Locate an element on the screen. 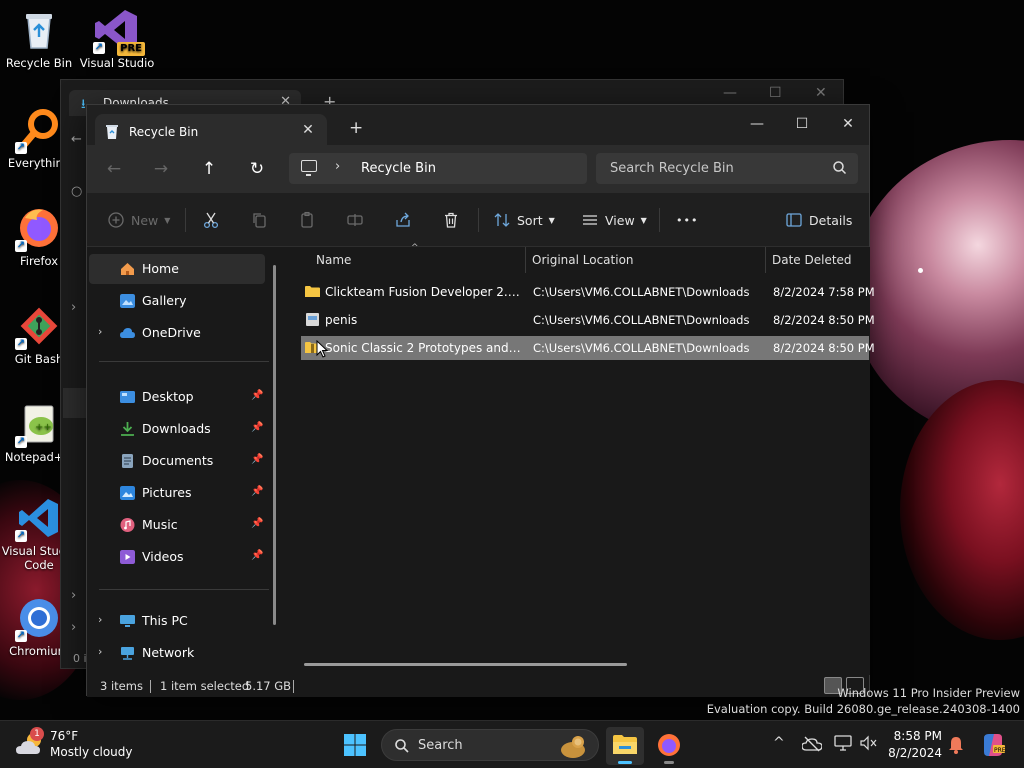  taskbar-file-explorer is located at coordinates (625, 746).